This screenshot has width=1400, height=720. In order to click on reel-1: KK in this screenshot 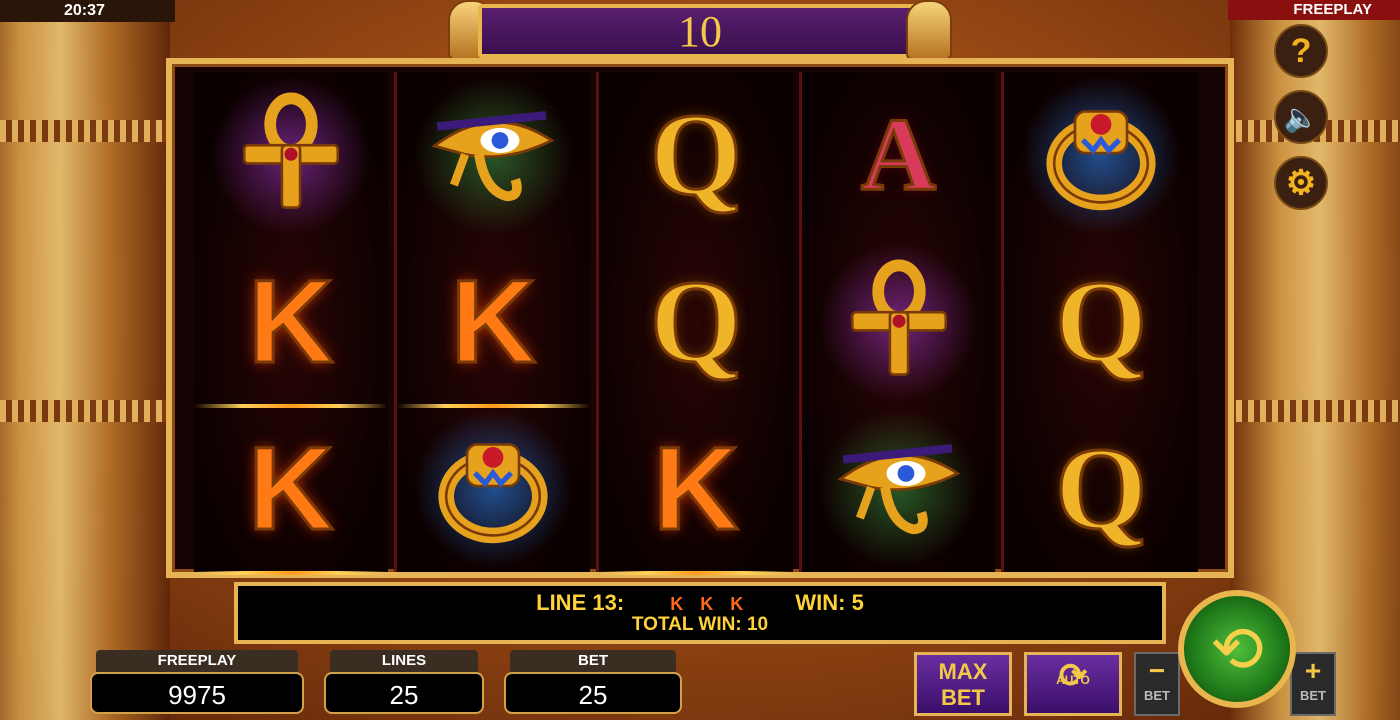, I will do `click(291, 324)`.